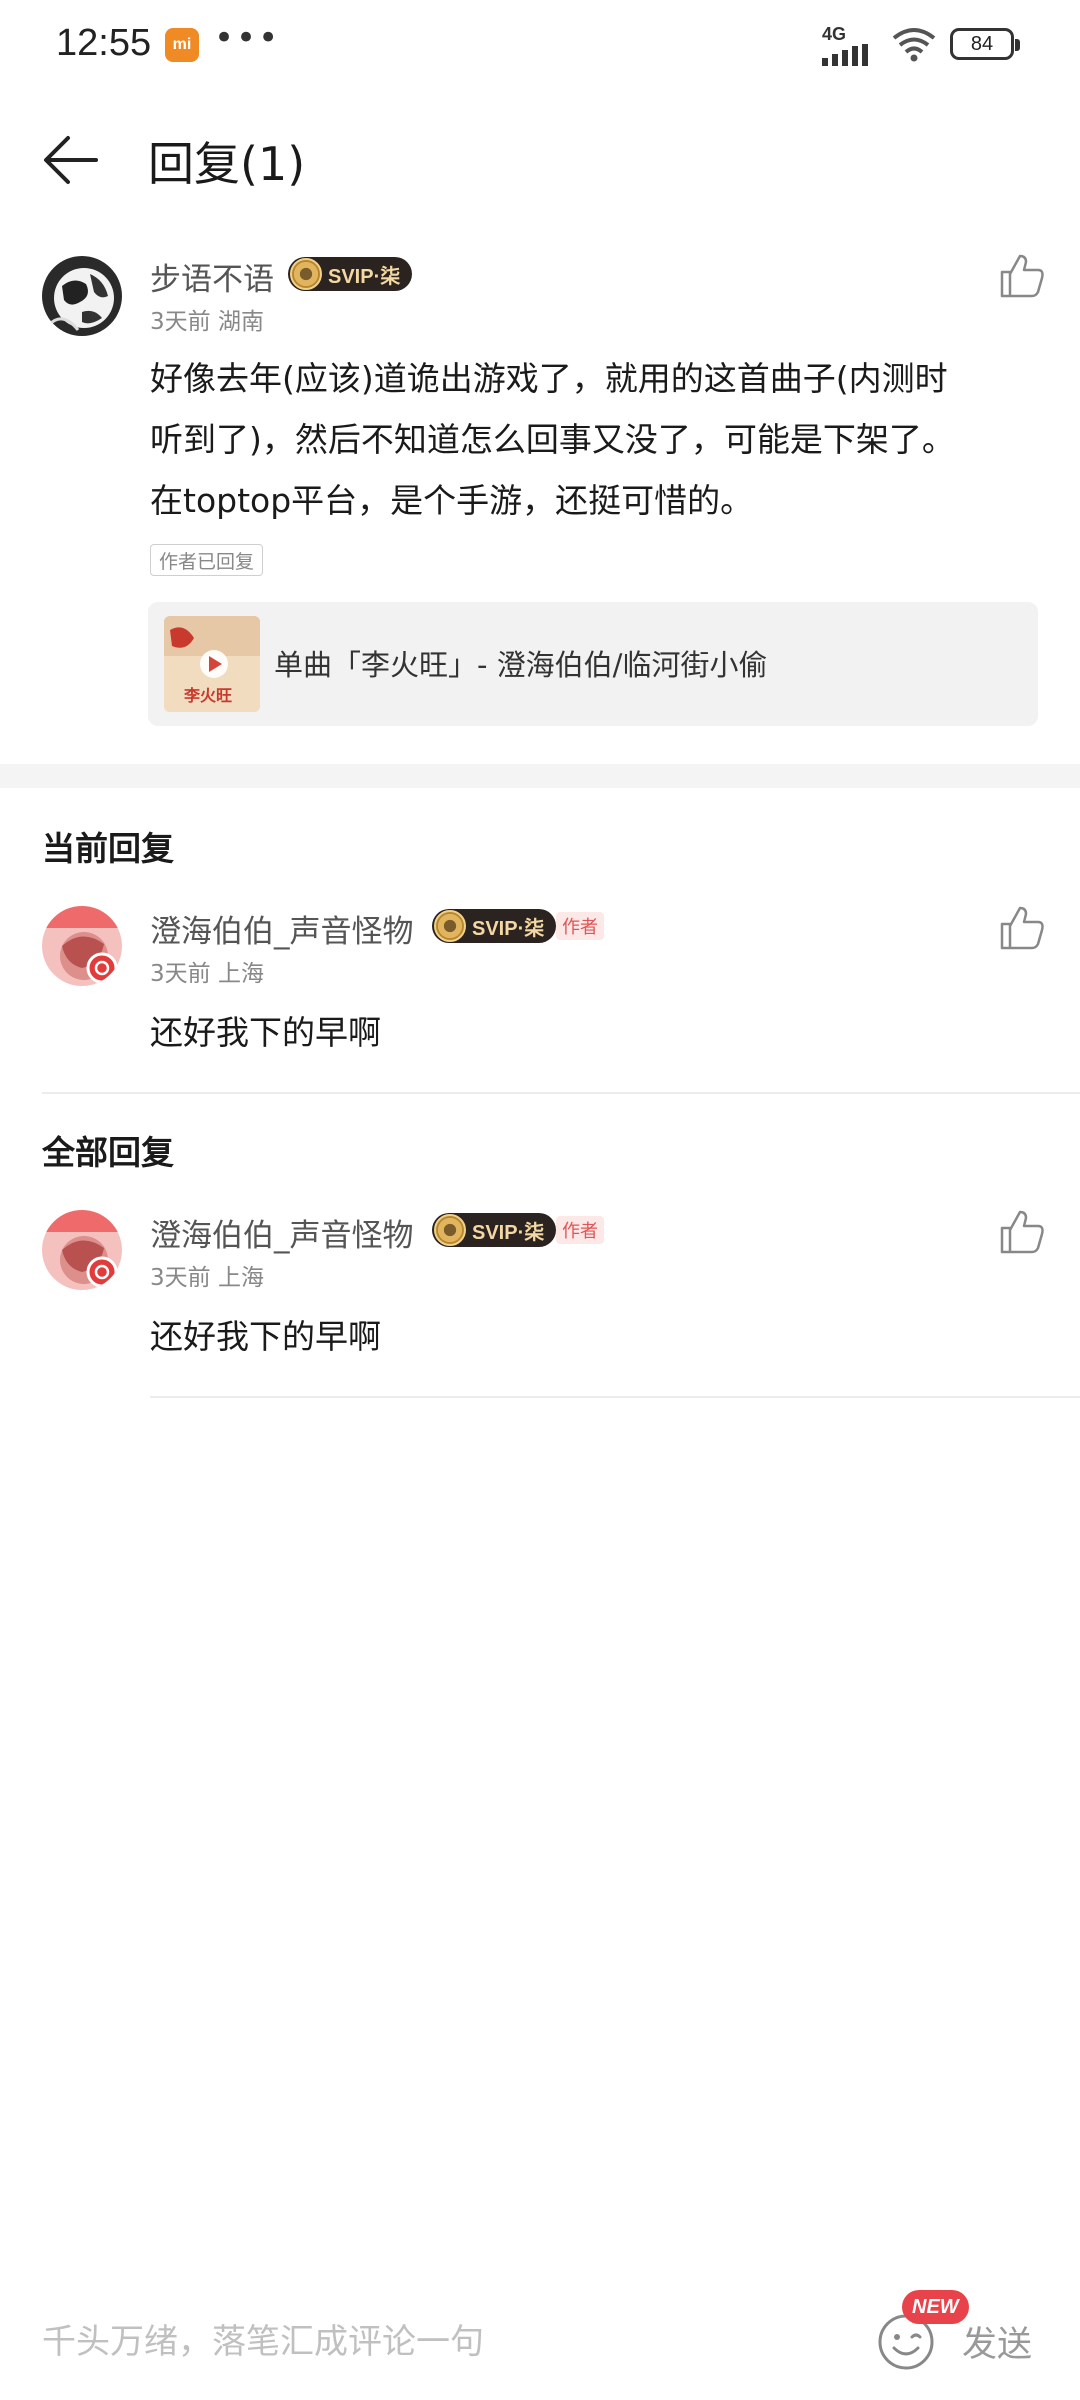 Image resolution: width=1080 pixels, height=2400 pixels. I want to click on wifi-icon, so click(914, 45).